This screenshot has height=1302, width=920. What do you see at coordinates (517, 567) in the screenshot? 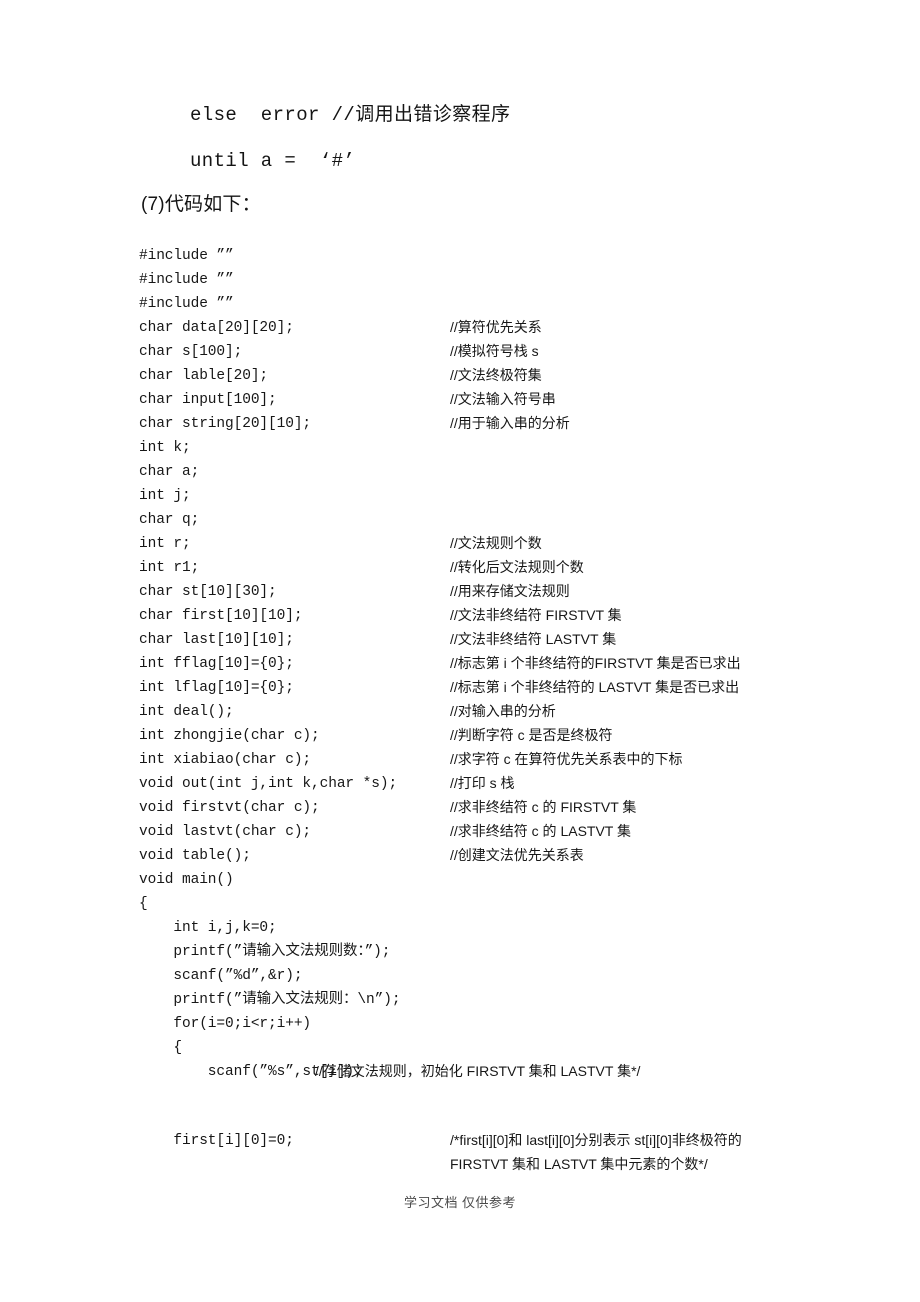
I see `code-comment: //转化后文法规则个数` at bounding box center [517, 567].